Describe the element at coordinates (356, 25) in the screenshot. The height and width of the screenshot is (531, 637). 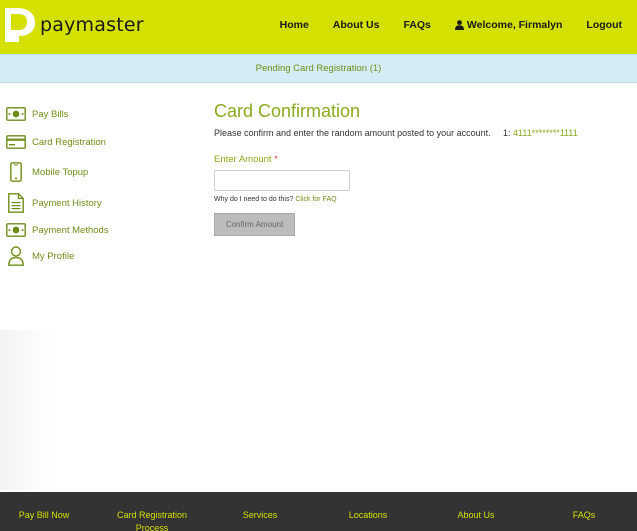
I see `nav-about-us: About Us` at that location.